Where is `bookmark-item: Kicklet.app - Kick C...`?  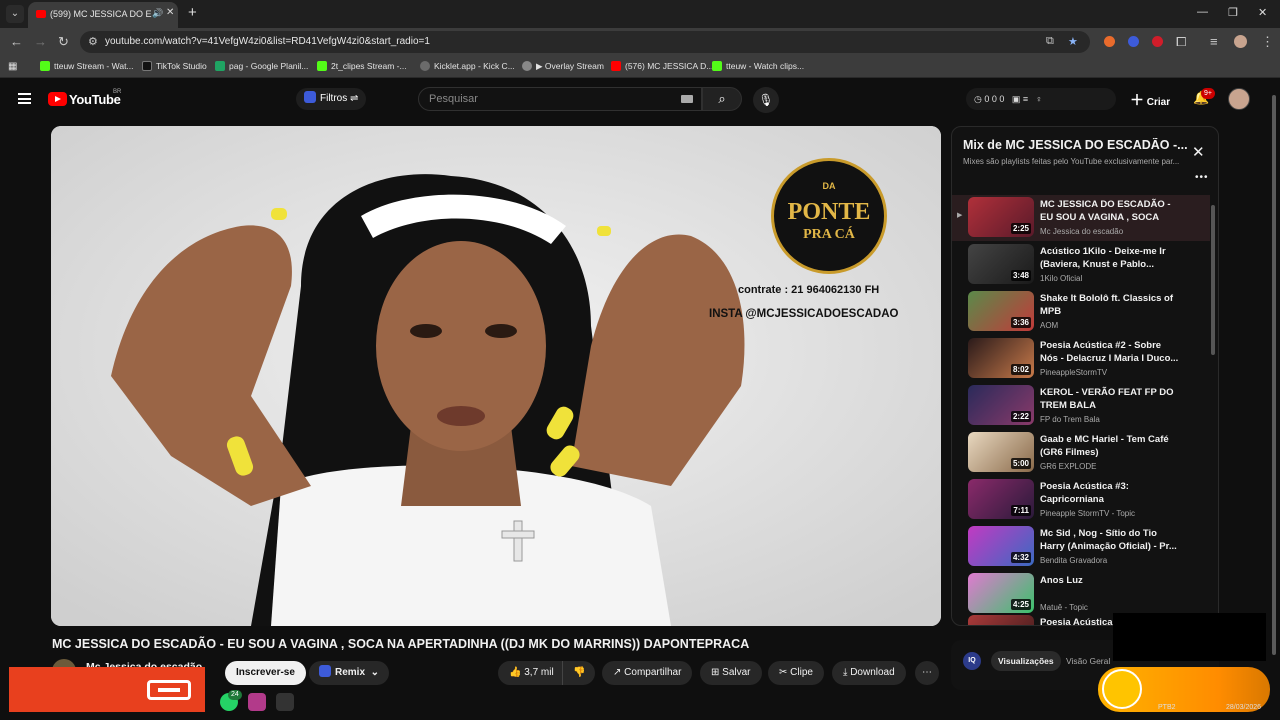 bookmark-item: Kicklet.app - Kick C... is located at coordinates (467, 66).